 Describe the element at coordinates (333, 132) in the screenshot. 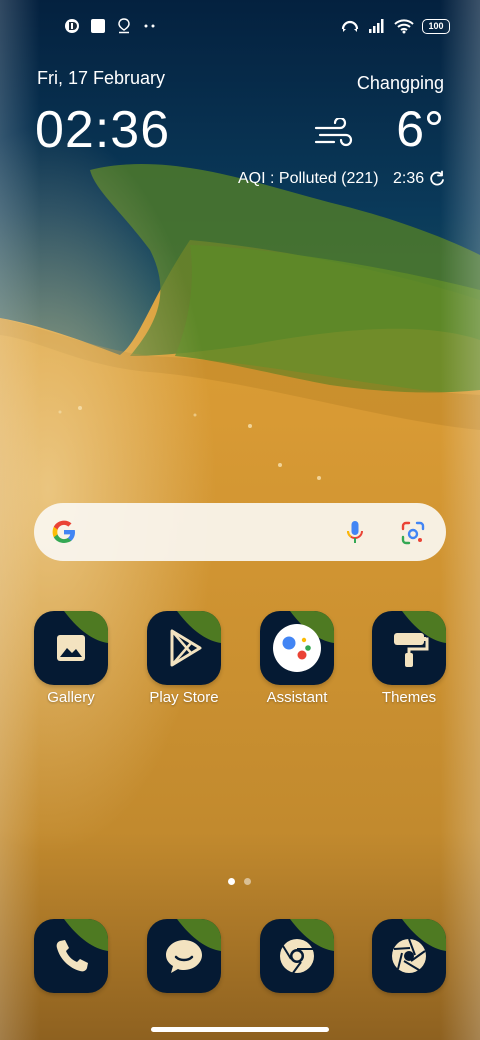

I see `wind-icon` at that location.